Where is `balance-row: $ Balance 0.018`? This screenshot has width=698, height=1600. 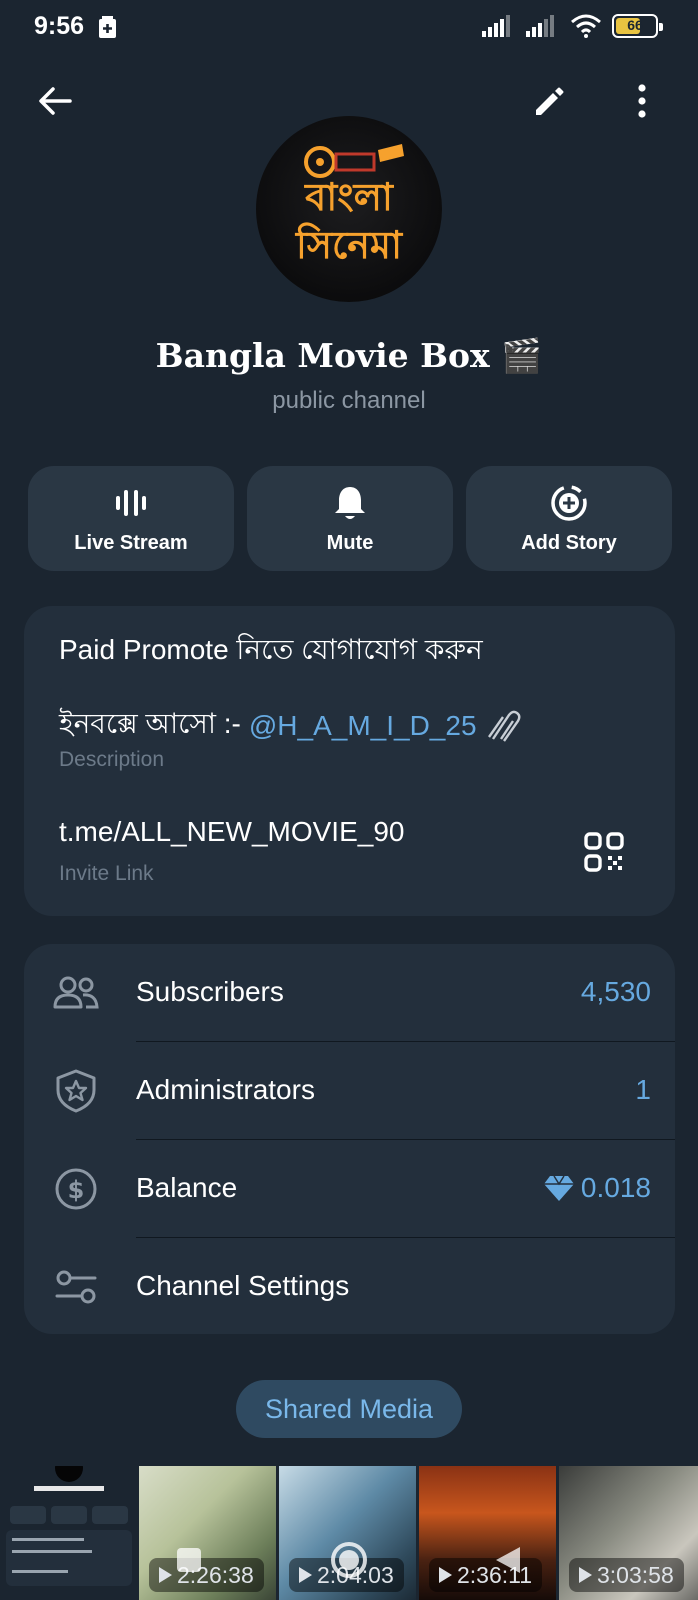
balance-row: $ Balance 0.018 is located at coordinates (349, 1189).